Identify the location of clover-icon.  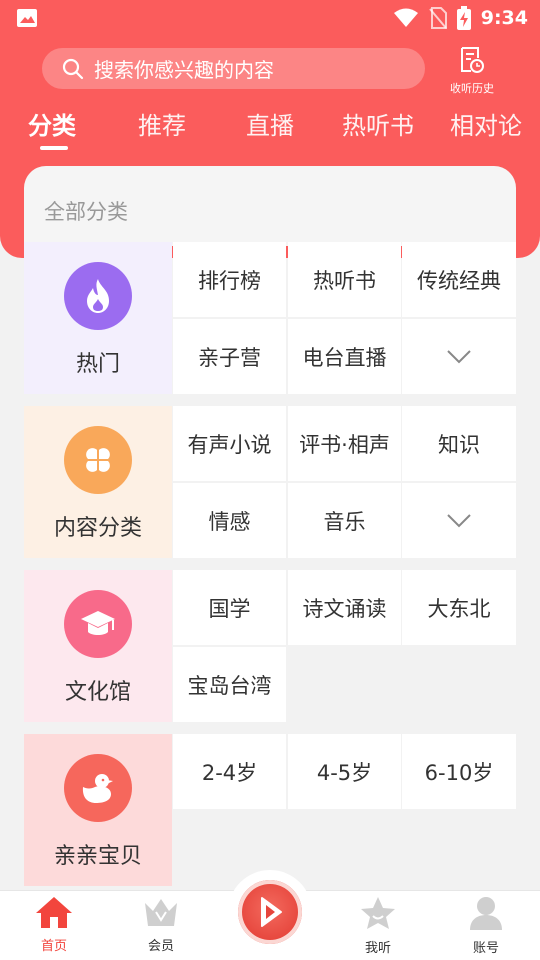
(98, 460).